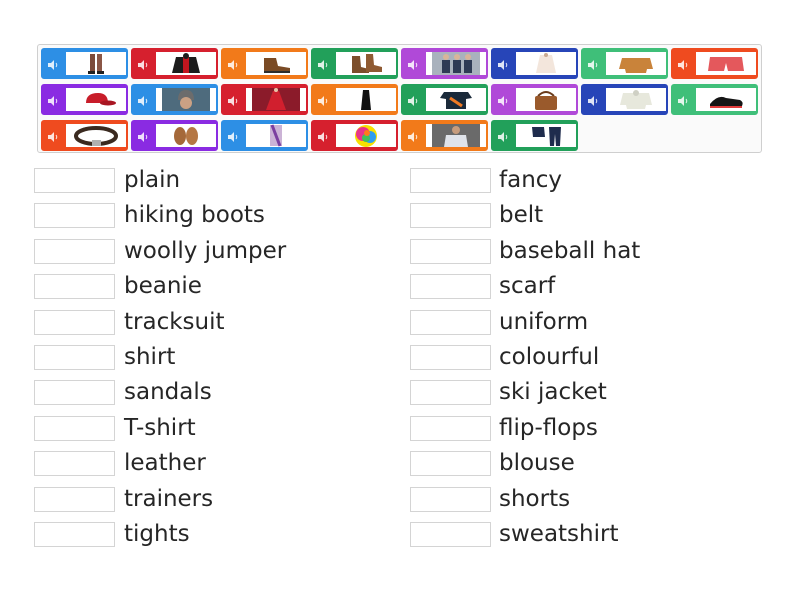 The height and width of the screenshot is (600, 800). Describe the element at coordinates (157, 534) in the screenshot. I see `answer-word: tights` at that location.